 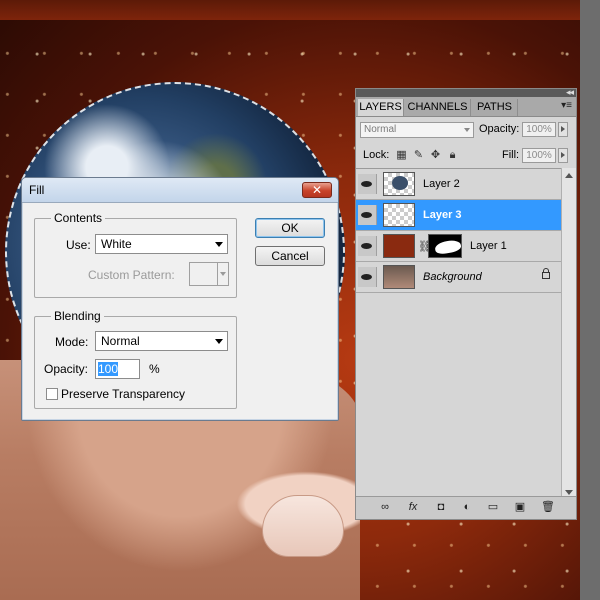 I want to click on lock-transparent-icon: ▦, so click(x=401, y=155).